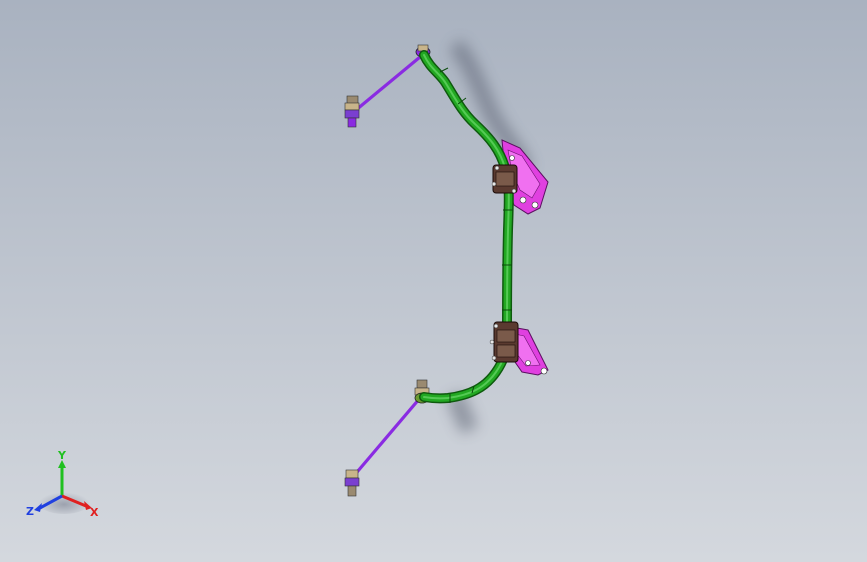  What do you see at coordinates (387, 438) in the screenshot?
I see `end-link-lower` at bounding box center [387, 438].